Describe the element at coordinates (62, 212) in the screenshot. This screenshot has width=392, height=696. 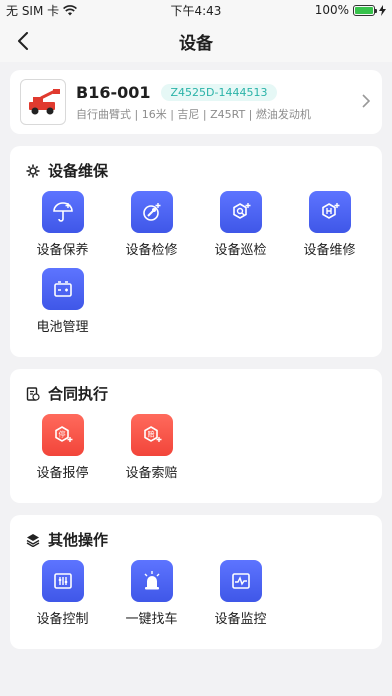
I see `umbrella-icon` at that location.